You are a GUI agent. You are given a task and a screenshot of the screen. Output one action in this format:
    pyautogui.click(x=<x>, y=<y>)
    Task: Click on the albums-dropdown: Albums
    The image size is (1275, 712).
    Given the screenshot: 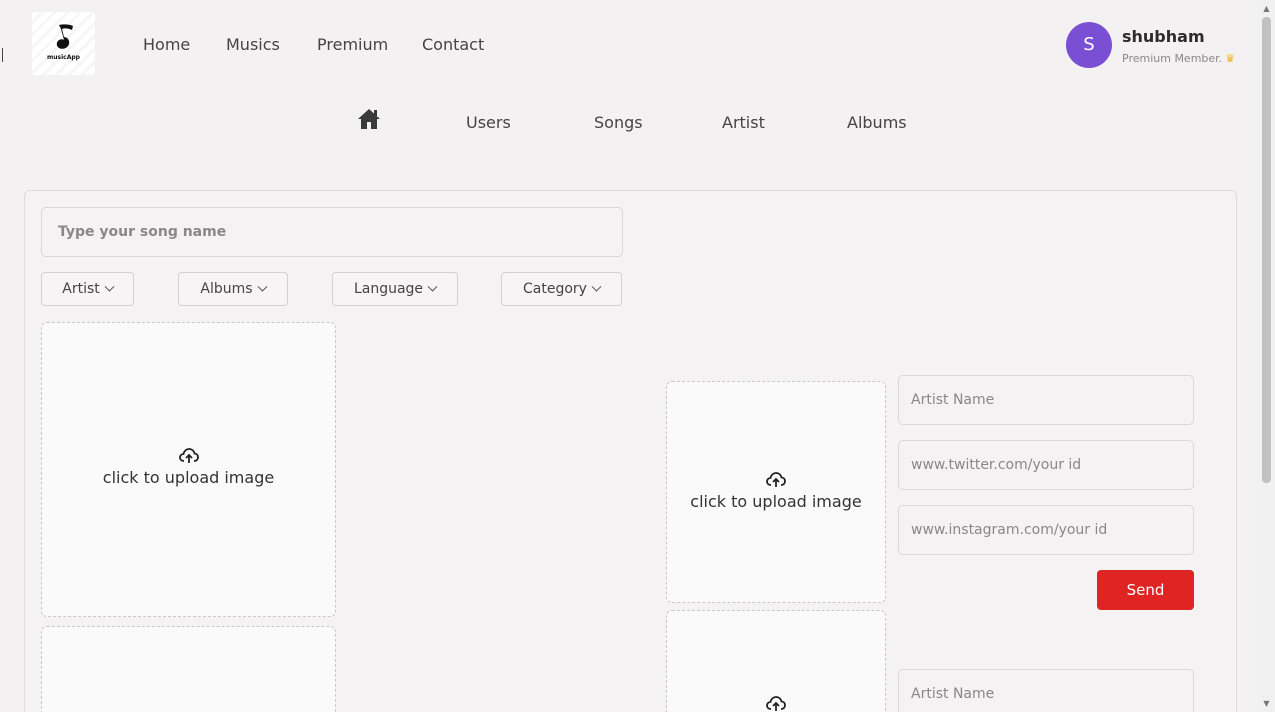 What is the action you would take?
    pyautogui.click(x=233, y=289)
    